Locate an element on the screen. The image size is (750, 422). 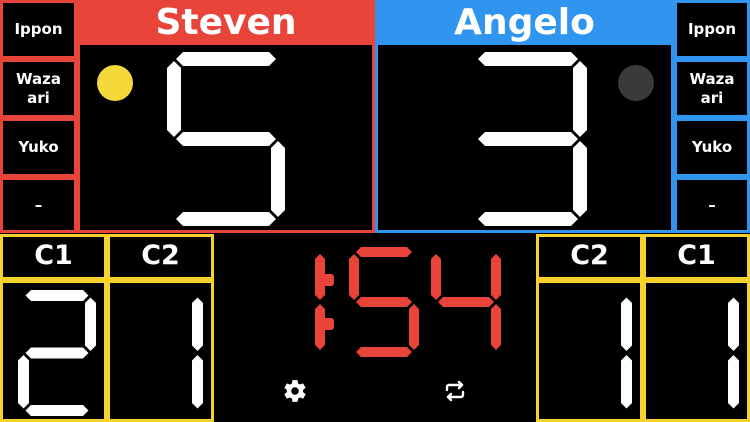
timer-colon is located at coordinates (328, 302).